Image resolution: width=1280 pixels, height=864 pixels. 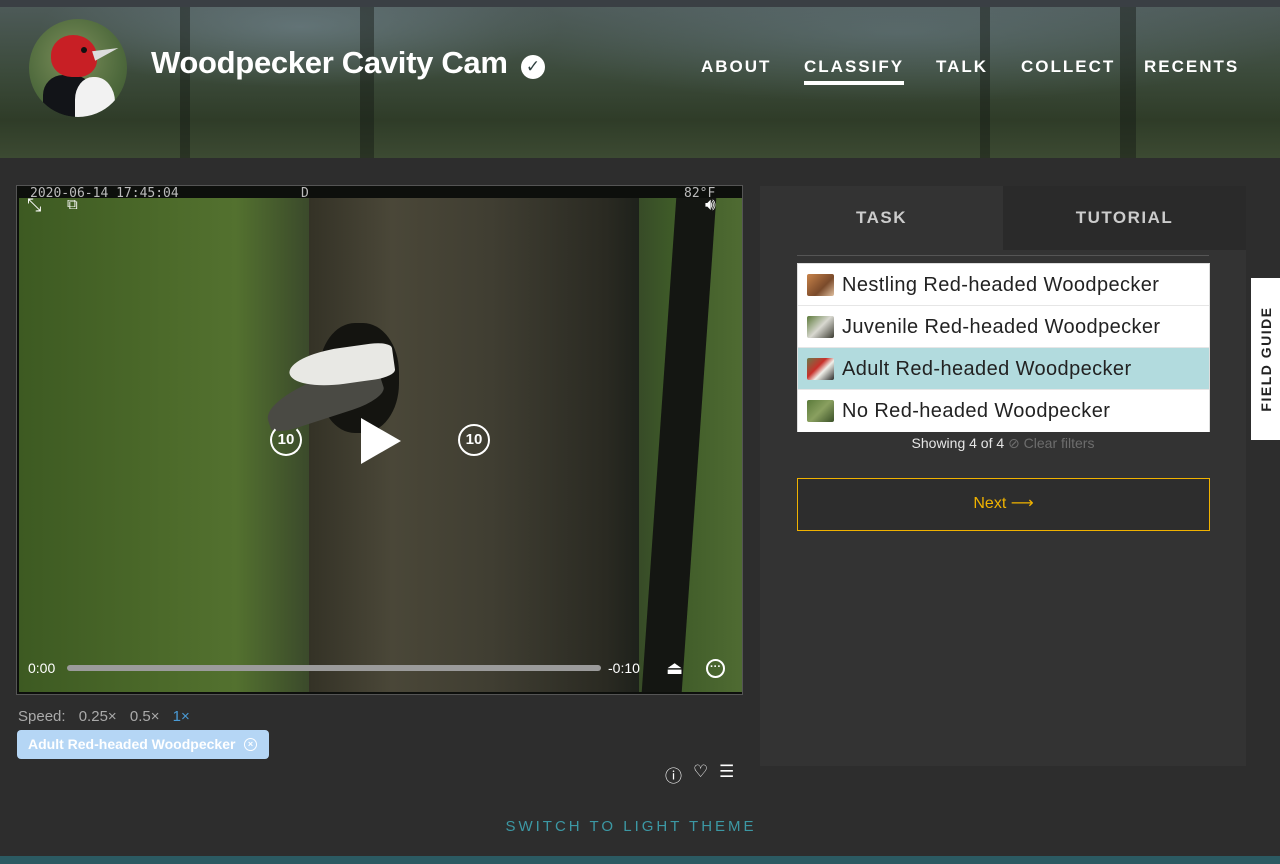 What do you see at coordinates (1003, 255) in the screenshot?
I see `tab-divider` at bounding box center [1003, 255].